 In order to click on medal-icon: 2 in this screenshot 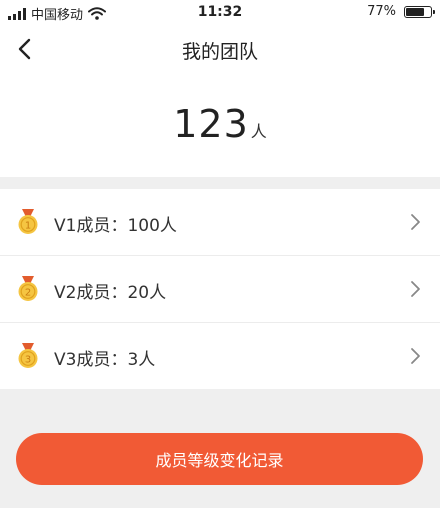, I will do `click(28, 288)`.